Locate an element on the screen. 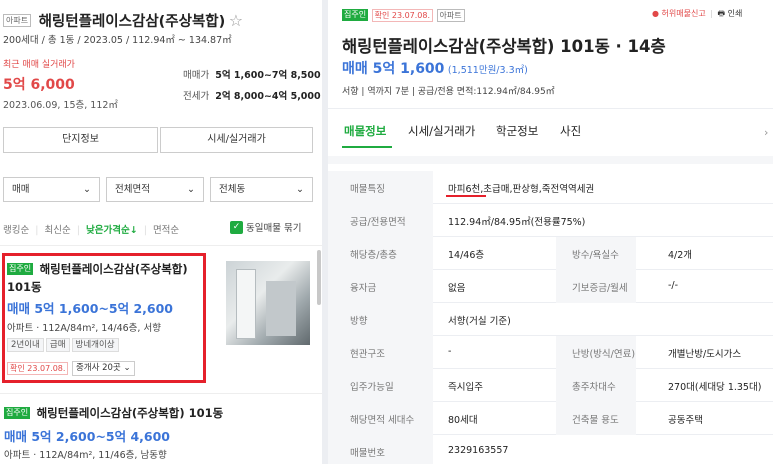 This screenshot has width=773, height=464. recent-trade-price: 5억 6,000 is located at coordinates (39, 85).